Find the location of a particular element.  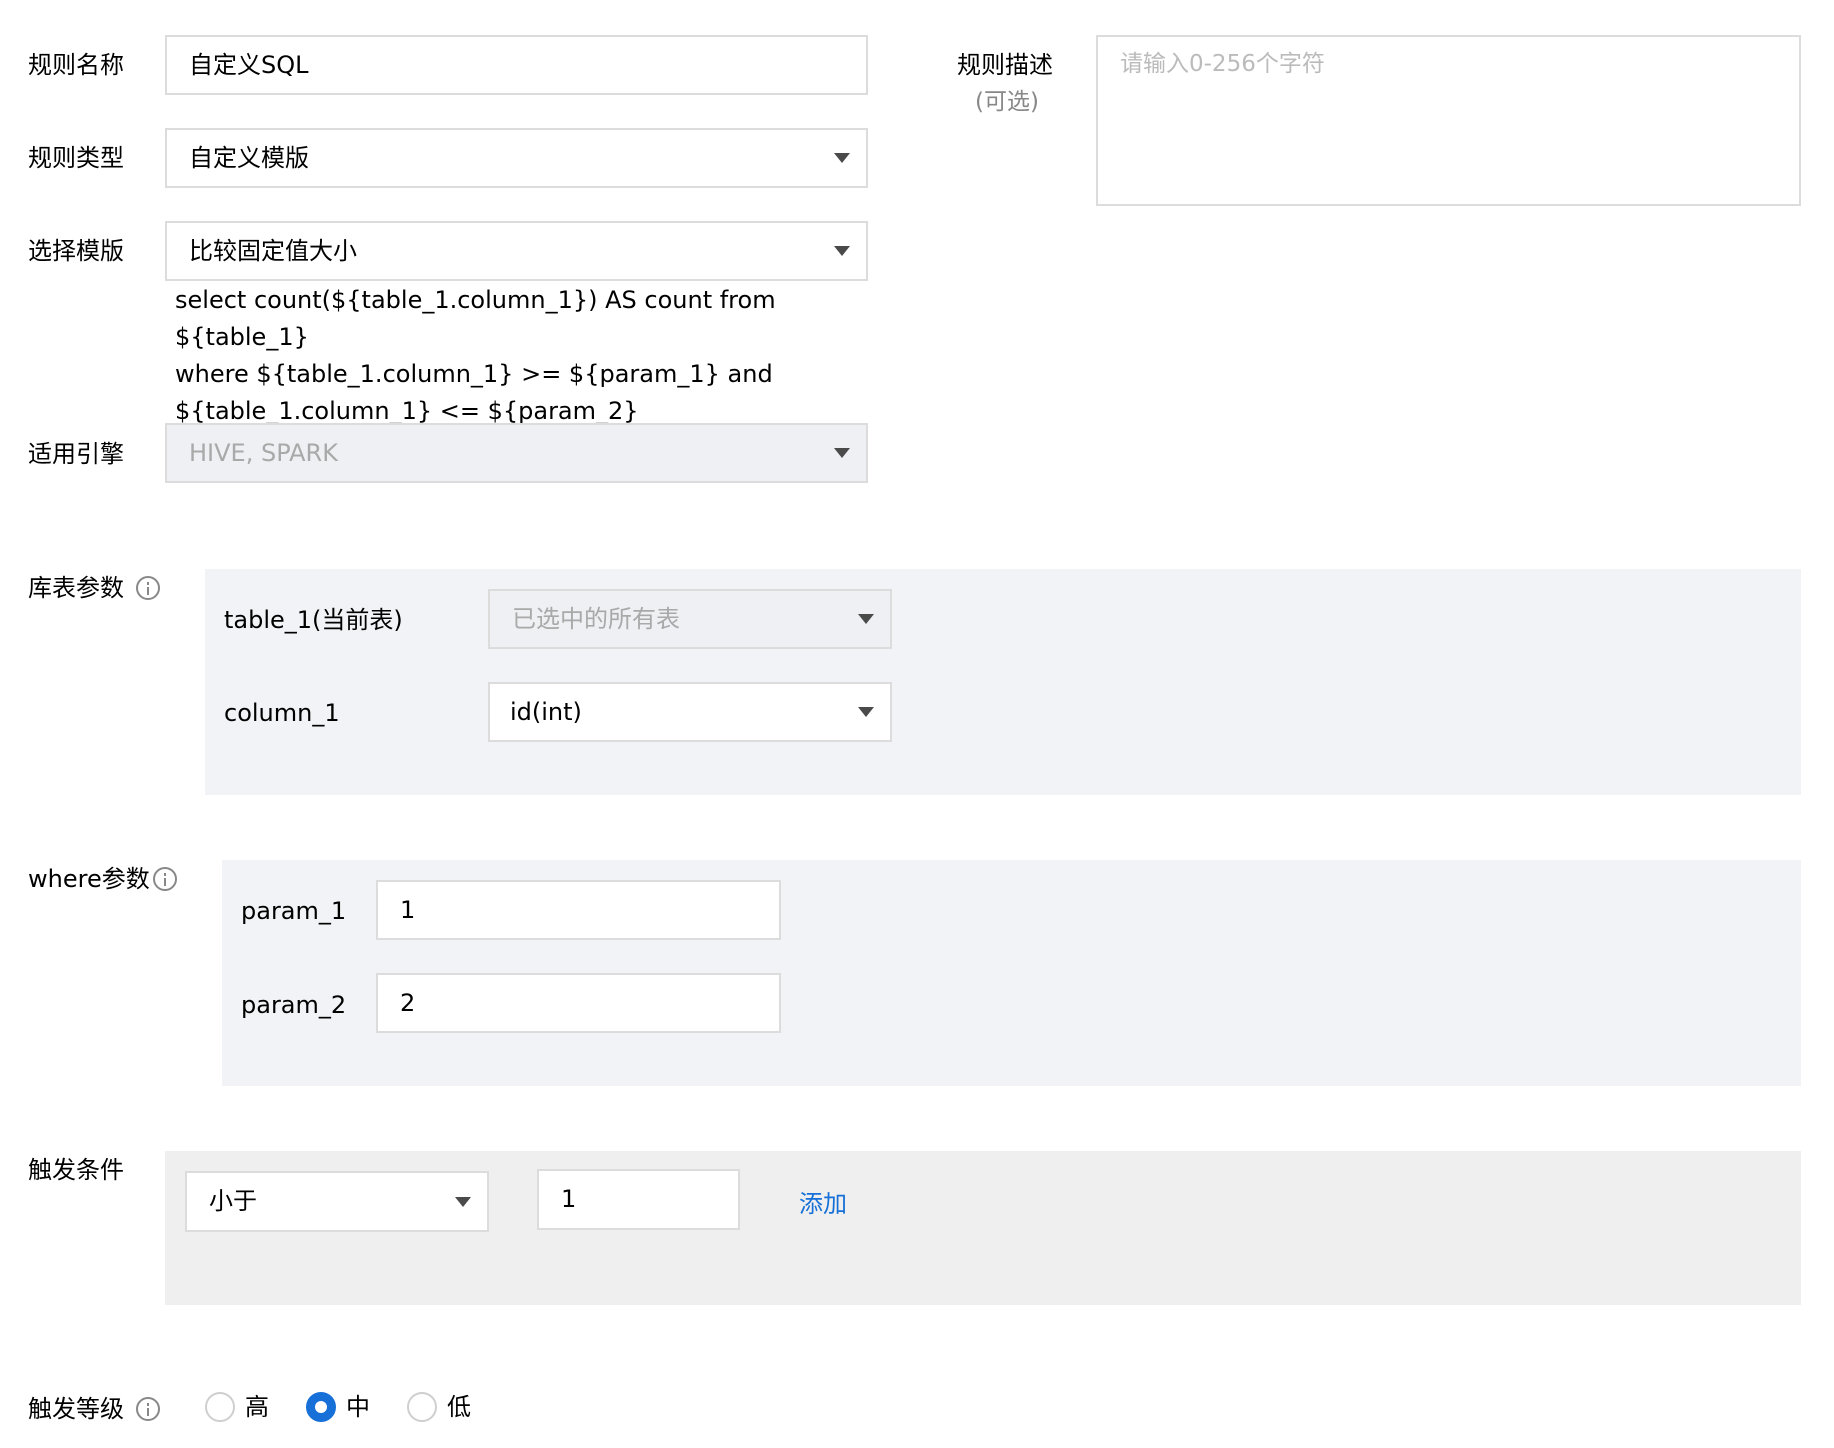

rule-name-label: 规则名称 is located at coordinates (76, 65).